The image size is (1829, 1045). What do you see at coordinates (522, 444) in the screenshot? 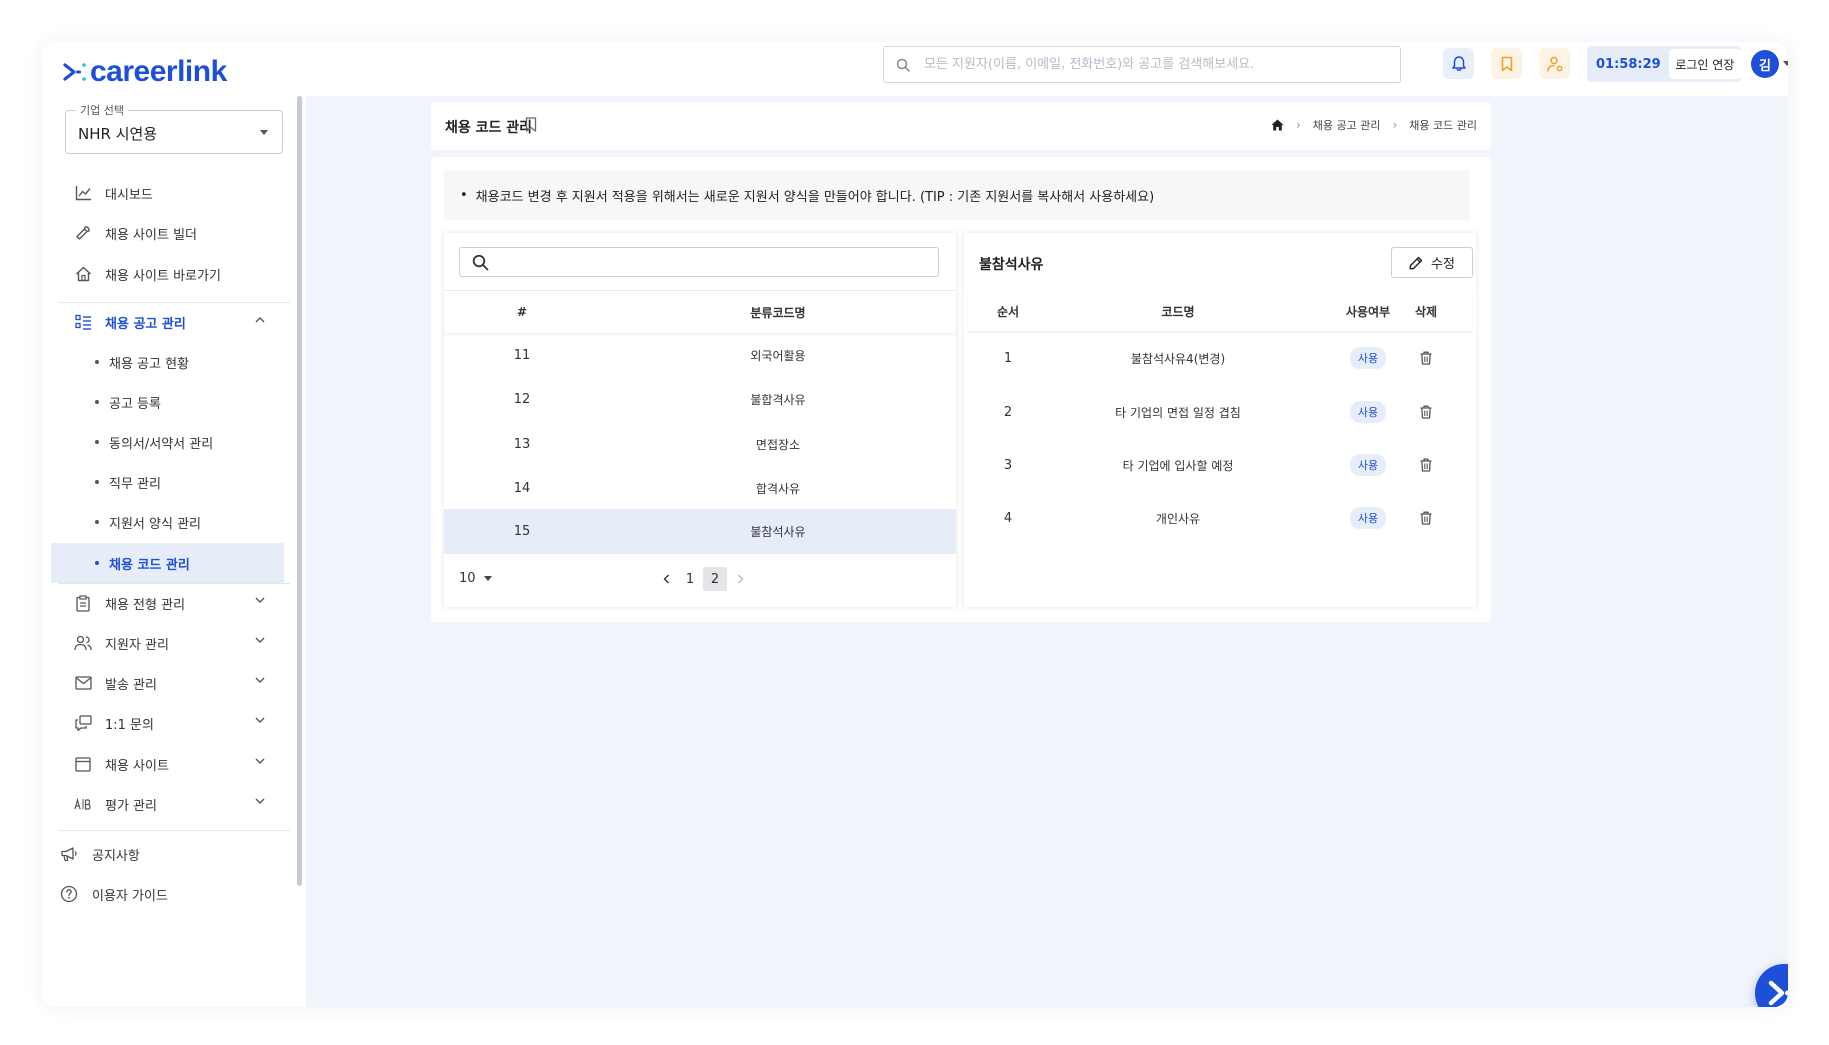
I see `cell-num: 13` at bounding box center [522, 444].